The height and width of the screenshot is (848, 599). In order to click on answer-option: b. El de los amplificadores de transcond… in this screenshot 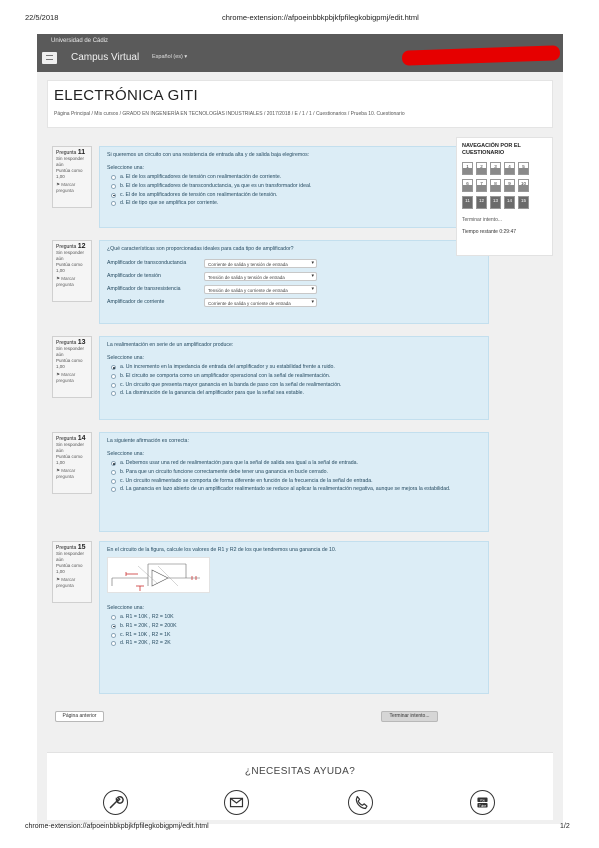, I will do `click(296, 186)`.